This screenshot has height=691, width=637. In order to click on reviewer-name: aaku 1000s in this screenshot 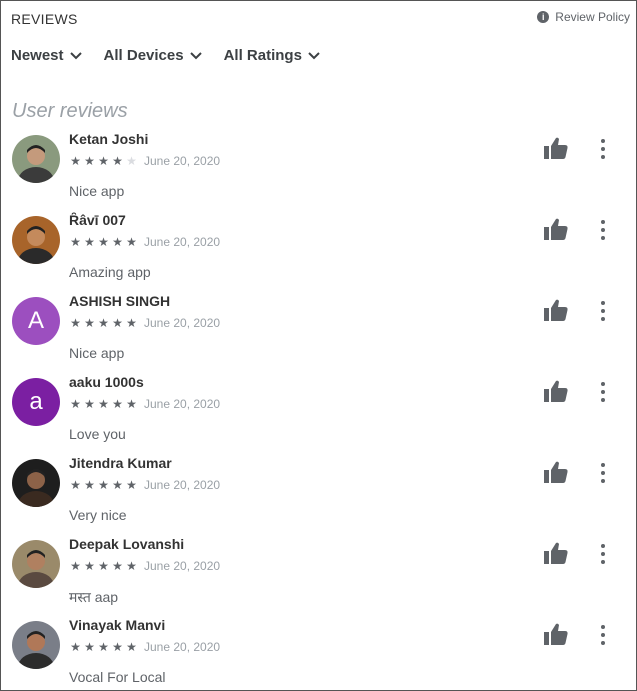, I will do `click(106, 382)`.